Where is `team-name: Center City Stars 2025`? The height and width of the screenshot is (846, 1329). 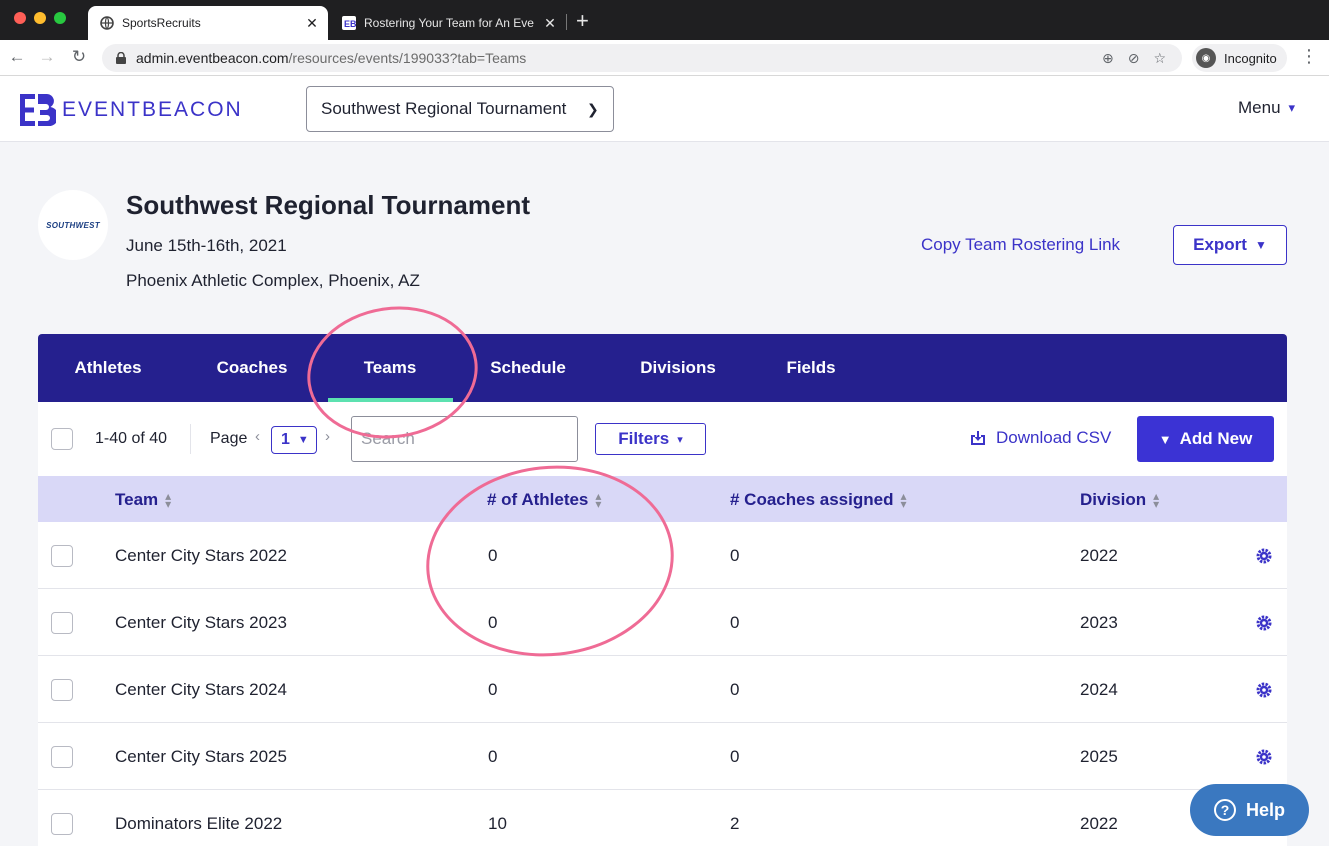
team-name: Center City Stars 2025 is located at coordinates (201, 757).